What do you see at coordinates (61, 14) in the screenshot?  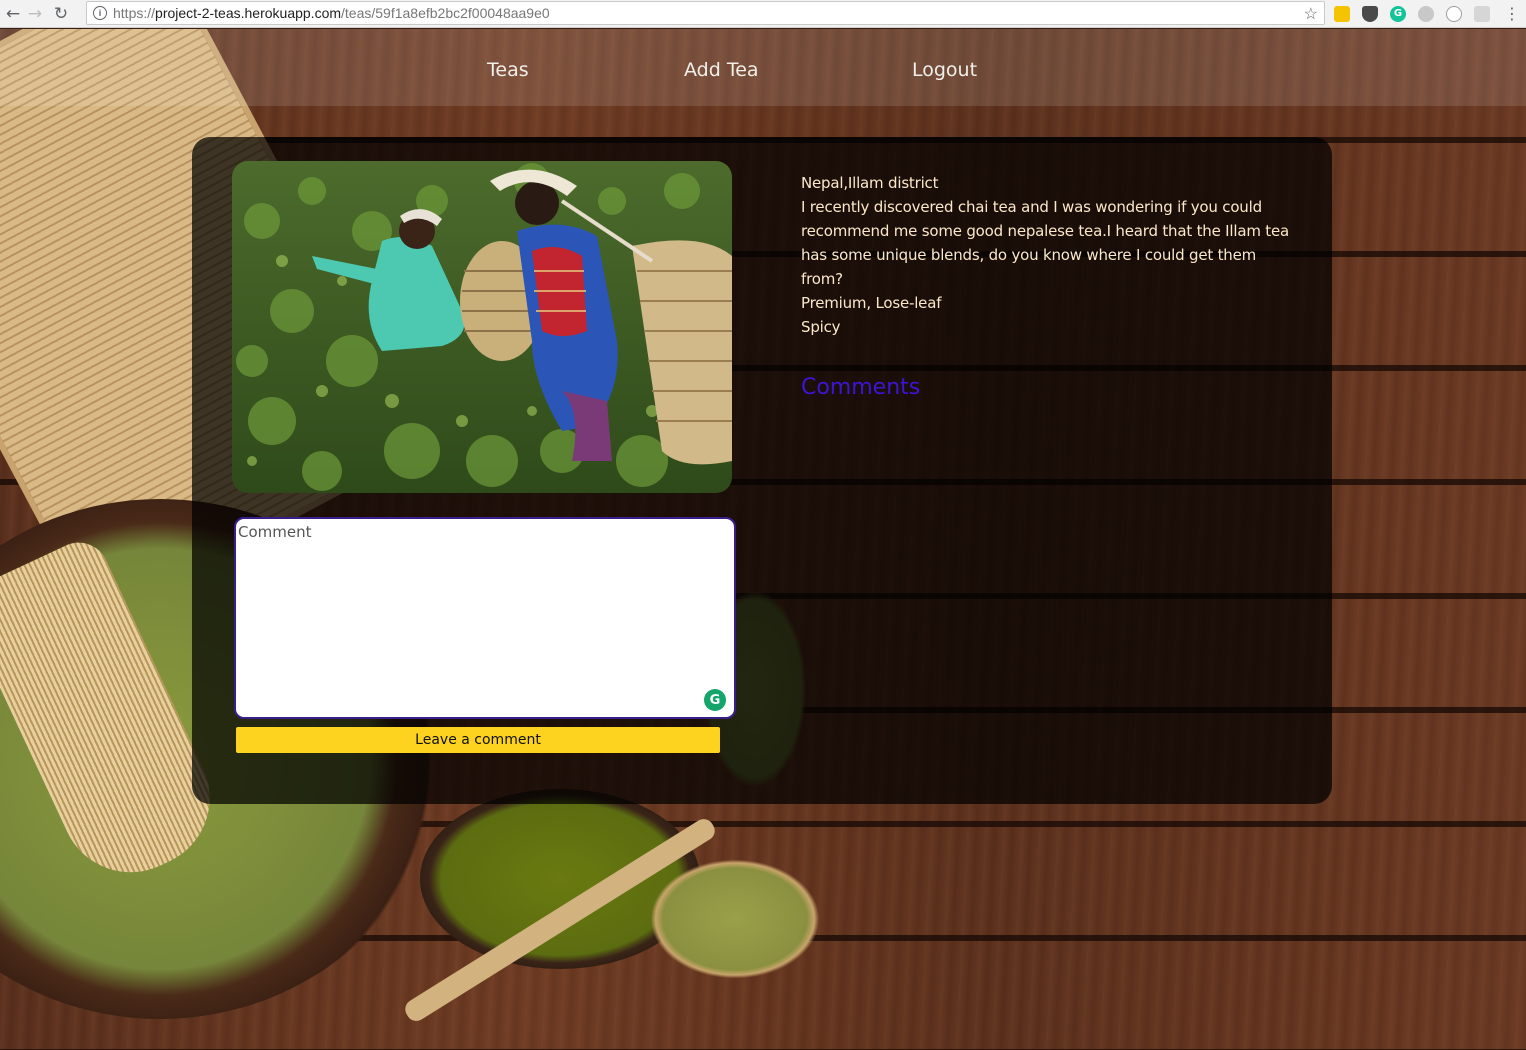 I see `reload-icon: ↻` at bounding box center [61, 14].